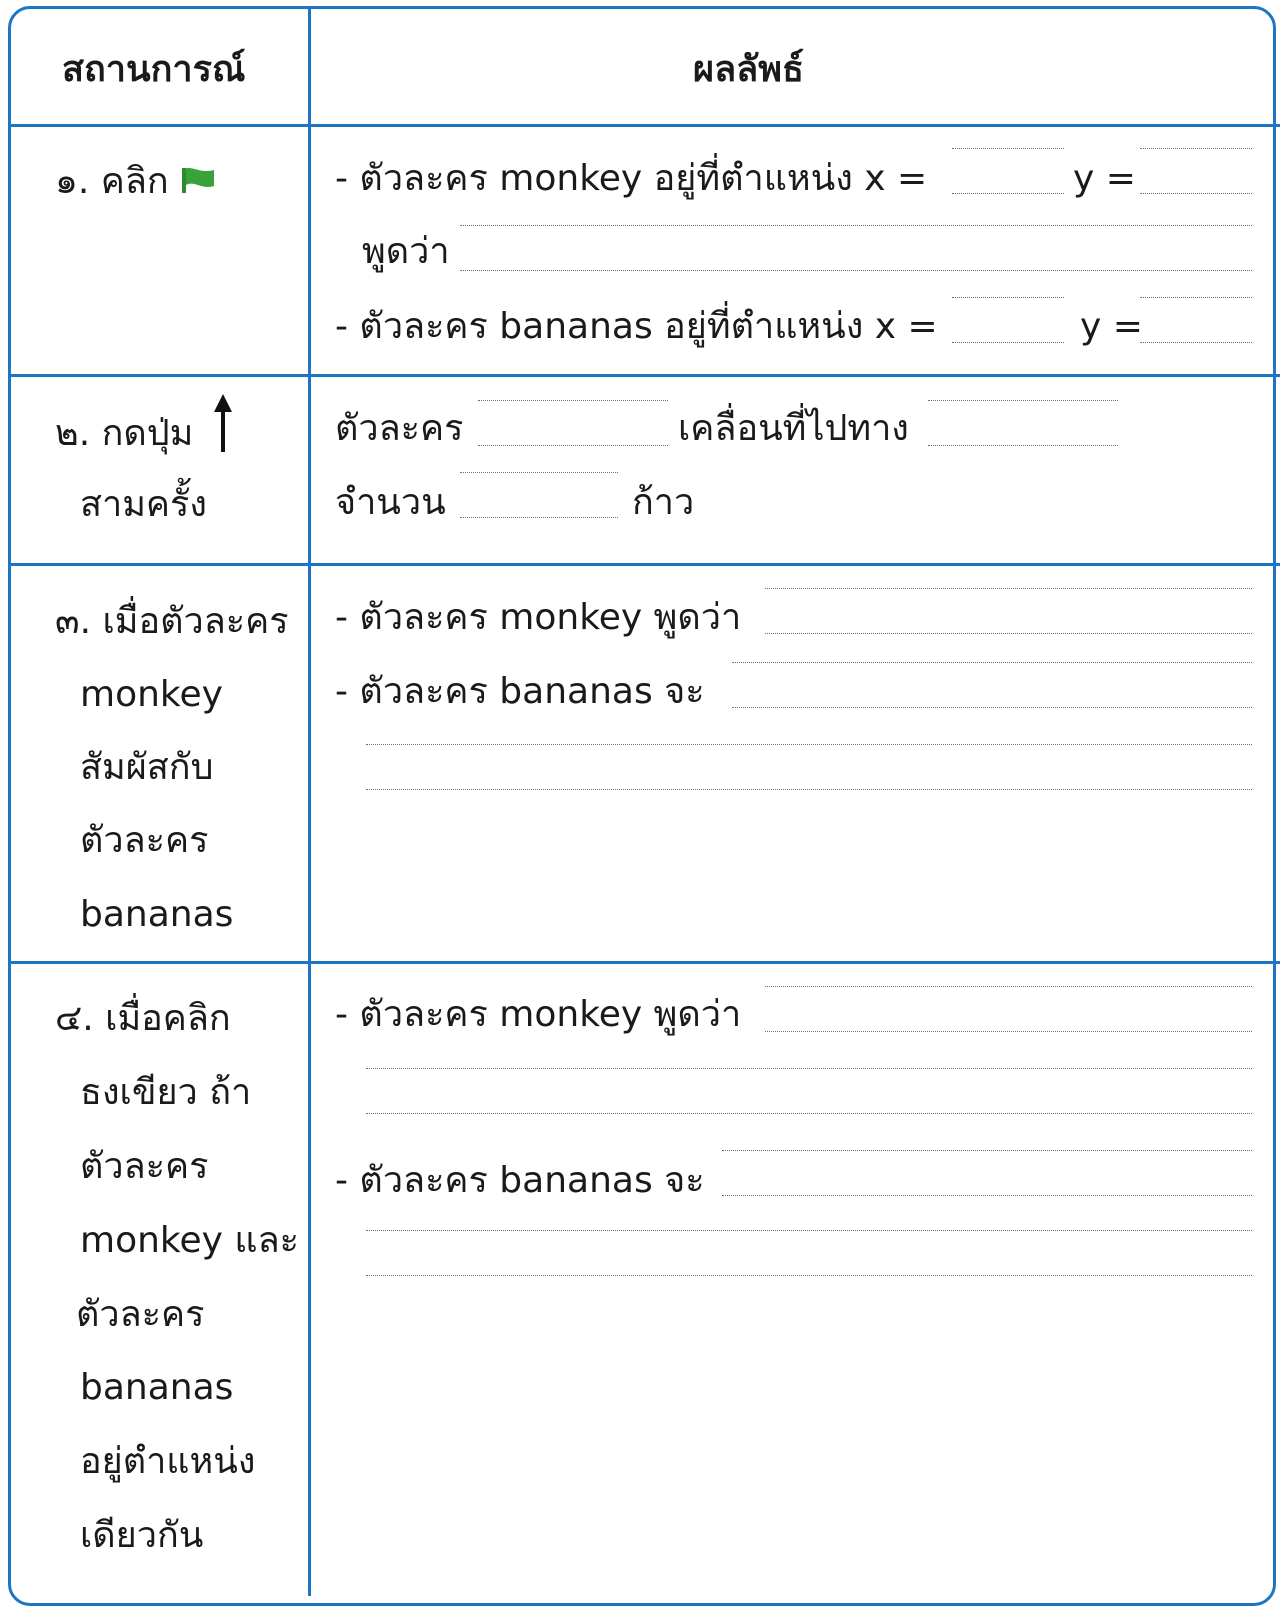  What do you see at coordinates (644, 125) in the screenshot?
I see `header-divider` at bounding box center [644, 125].